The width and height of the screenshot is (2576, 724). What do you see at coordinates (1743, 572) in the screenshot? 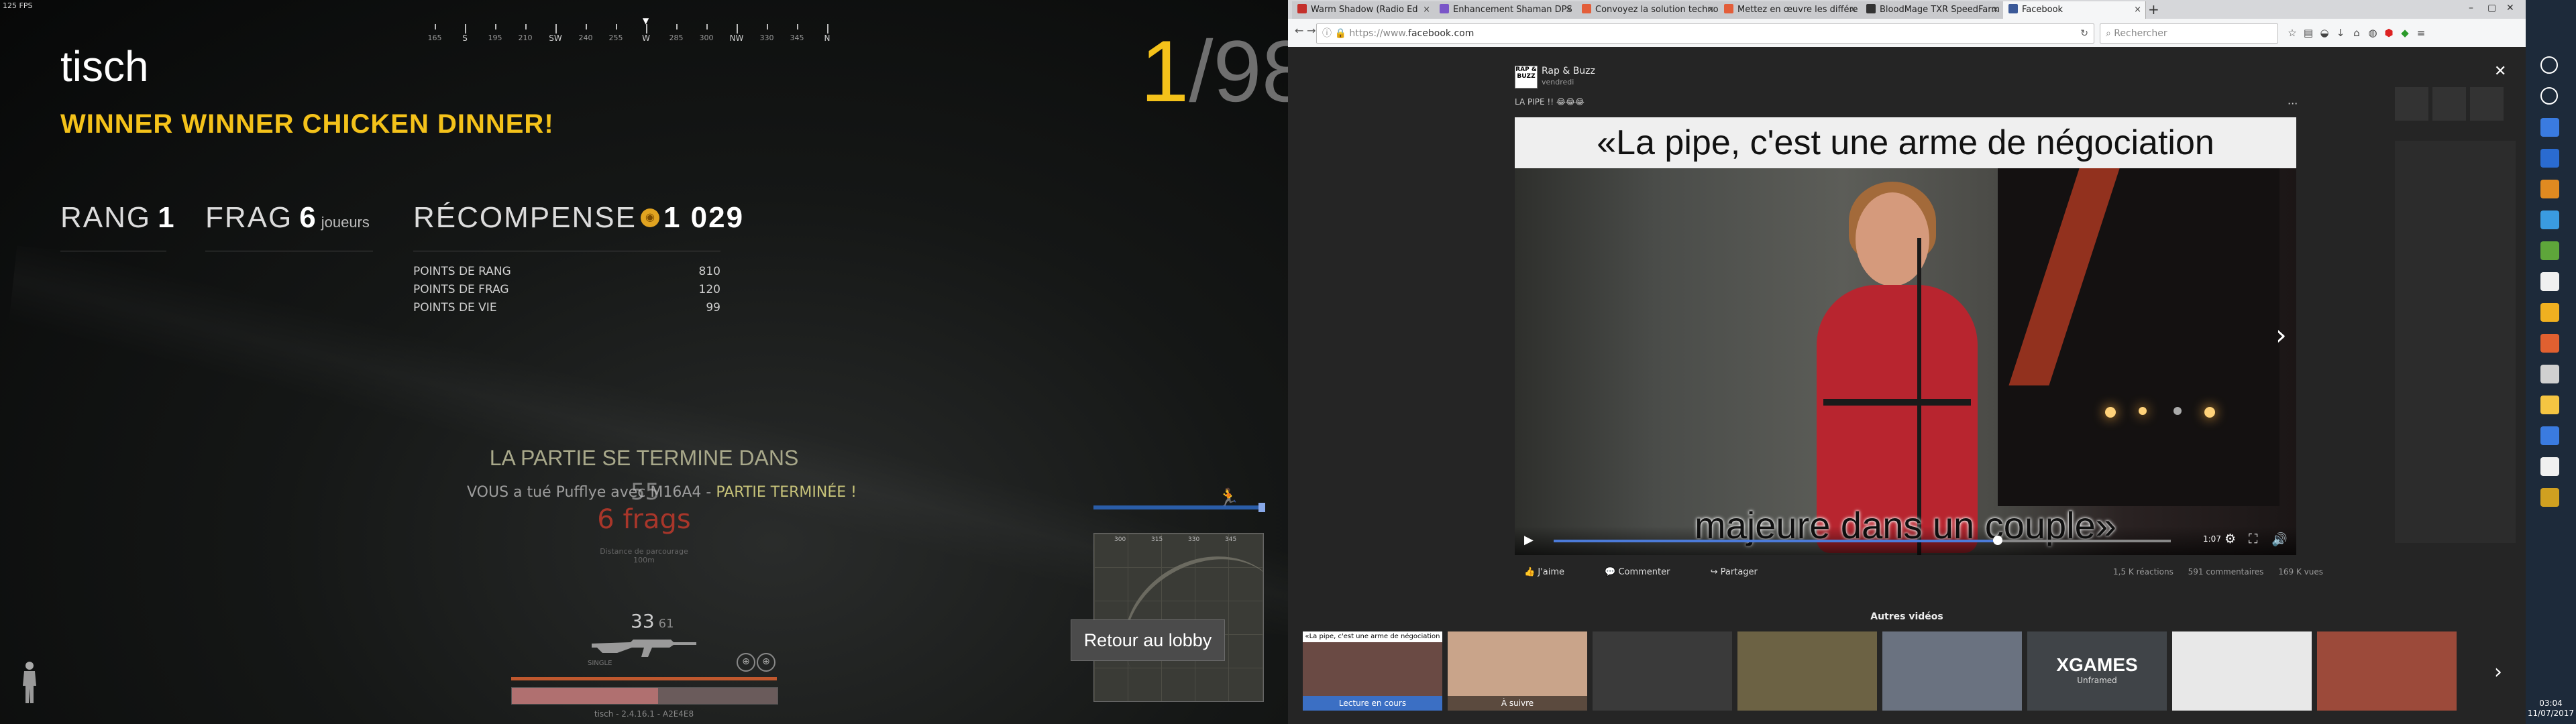
I see `share-button: ↪ Partager` at bounding box center [1743, 572].